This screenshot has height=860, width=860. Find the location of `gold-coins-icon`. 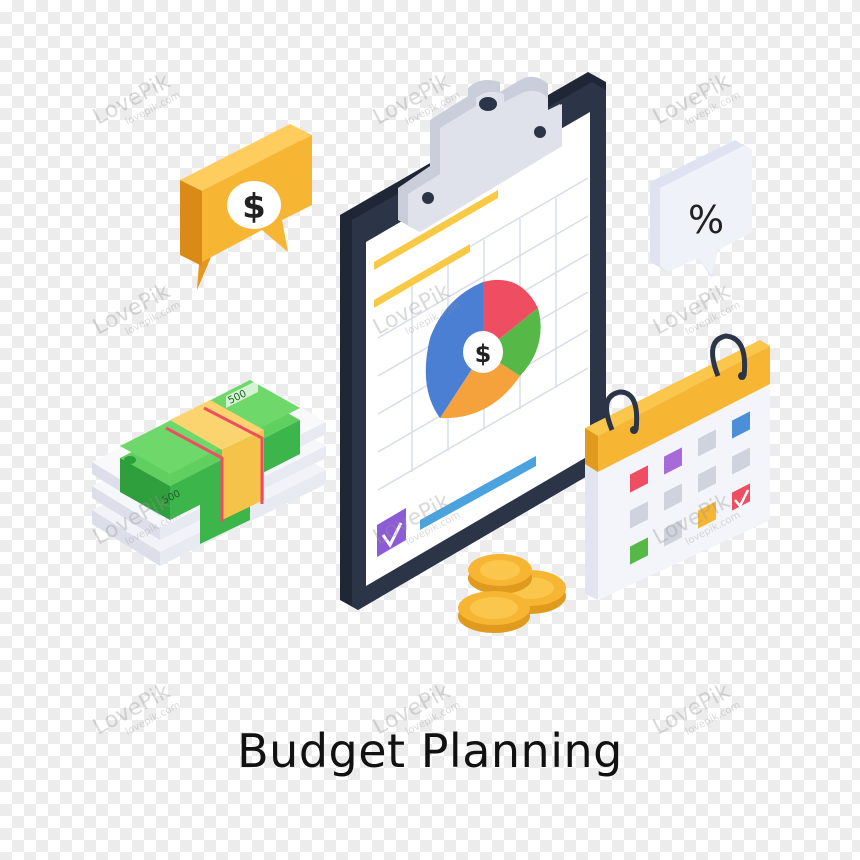

gold-coins-icon is located at coordinates (512, 593).